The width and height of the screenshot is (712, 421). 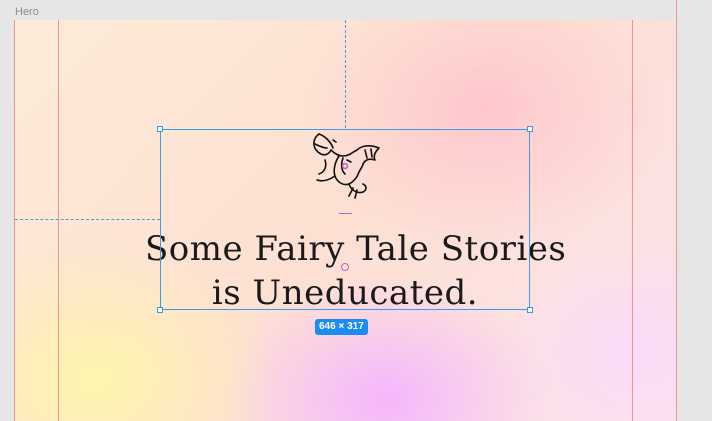 What do you see at coordinates (345, 267) in the screenshot?
I see `rotation-handle` at bounding box center [345, 267].